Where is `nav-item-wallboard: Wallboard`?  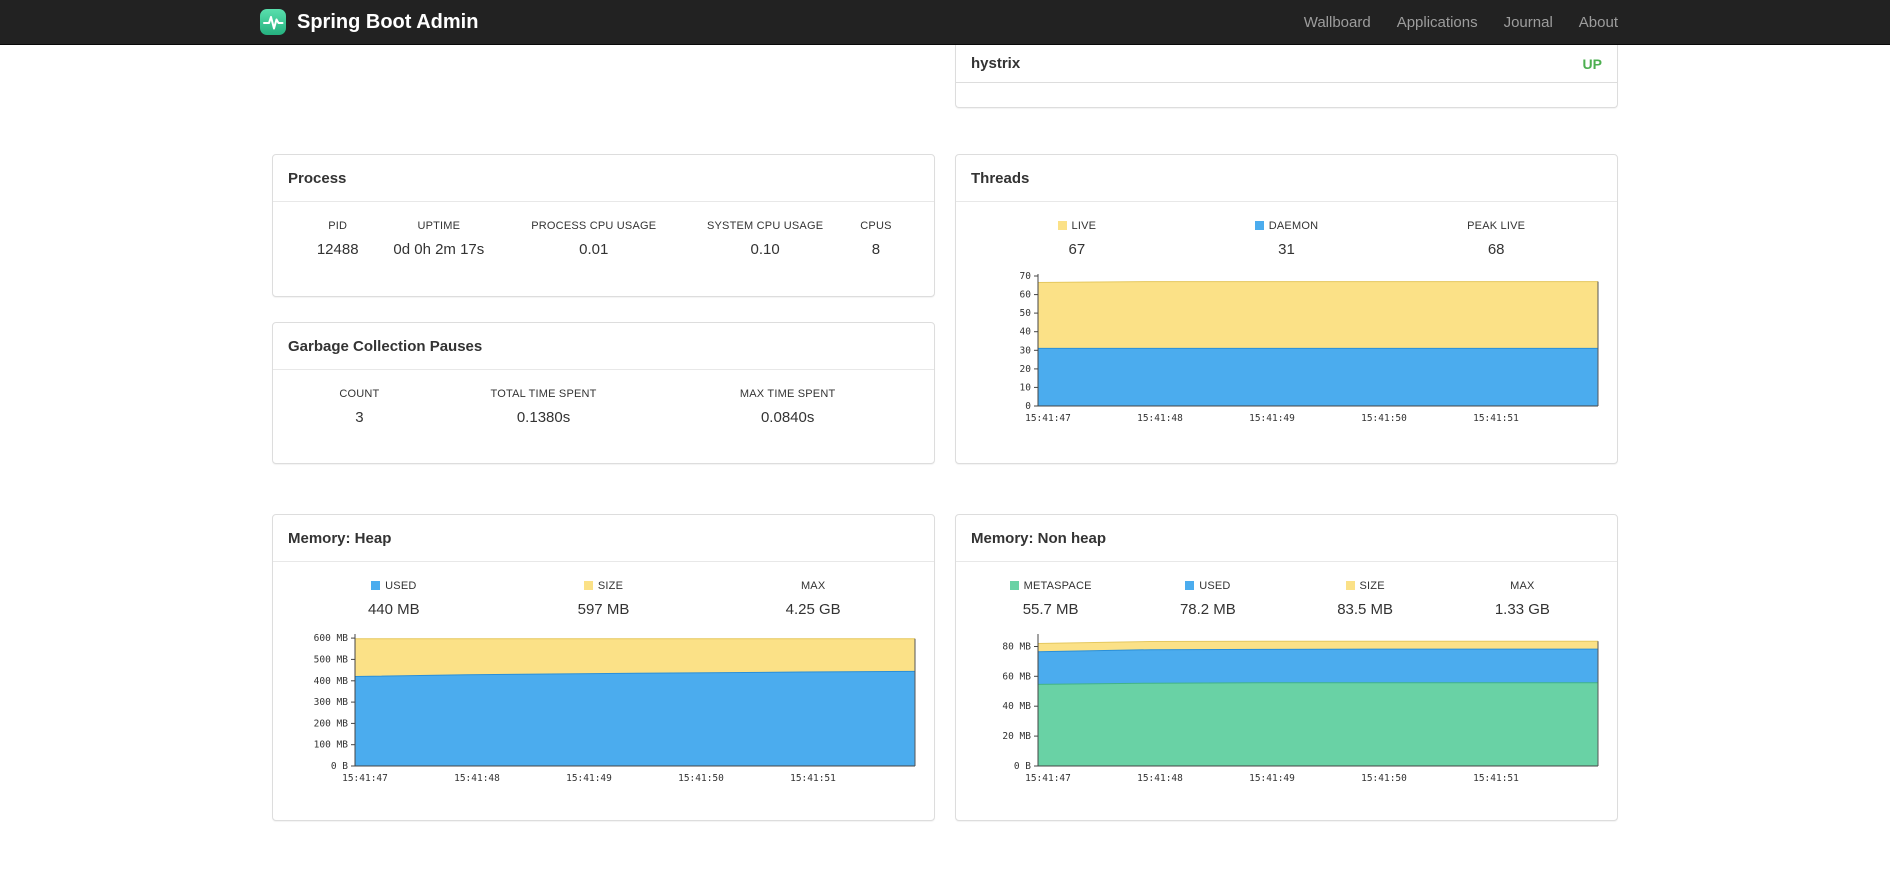
nav-item-wallboard: Wallboard is located at coordinates (1337, 22).